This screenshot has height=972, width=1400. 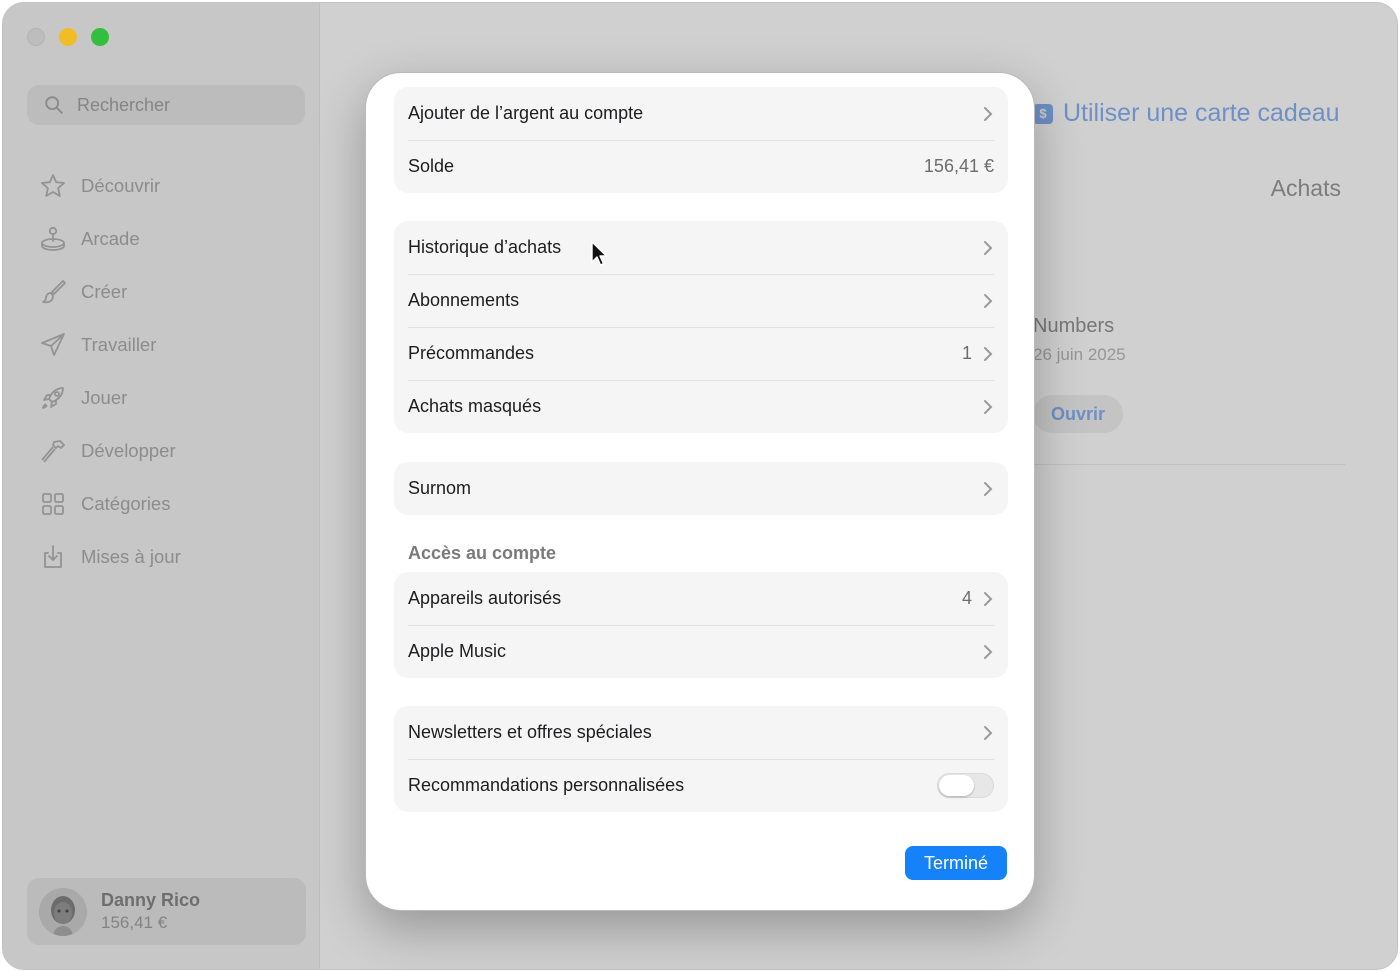 I want to click on personalized-recommendations-row: Recommandations personnalisées, so click(x=701, y=785).